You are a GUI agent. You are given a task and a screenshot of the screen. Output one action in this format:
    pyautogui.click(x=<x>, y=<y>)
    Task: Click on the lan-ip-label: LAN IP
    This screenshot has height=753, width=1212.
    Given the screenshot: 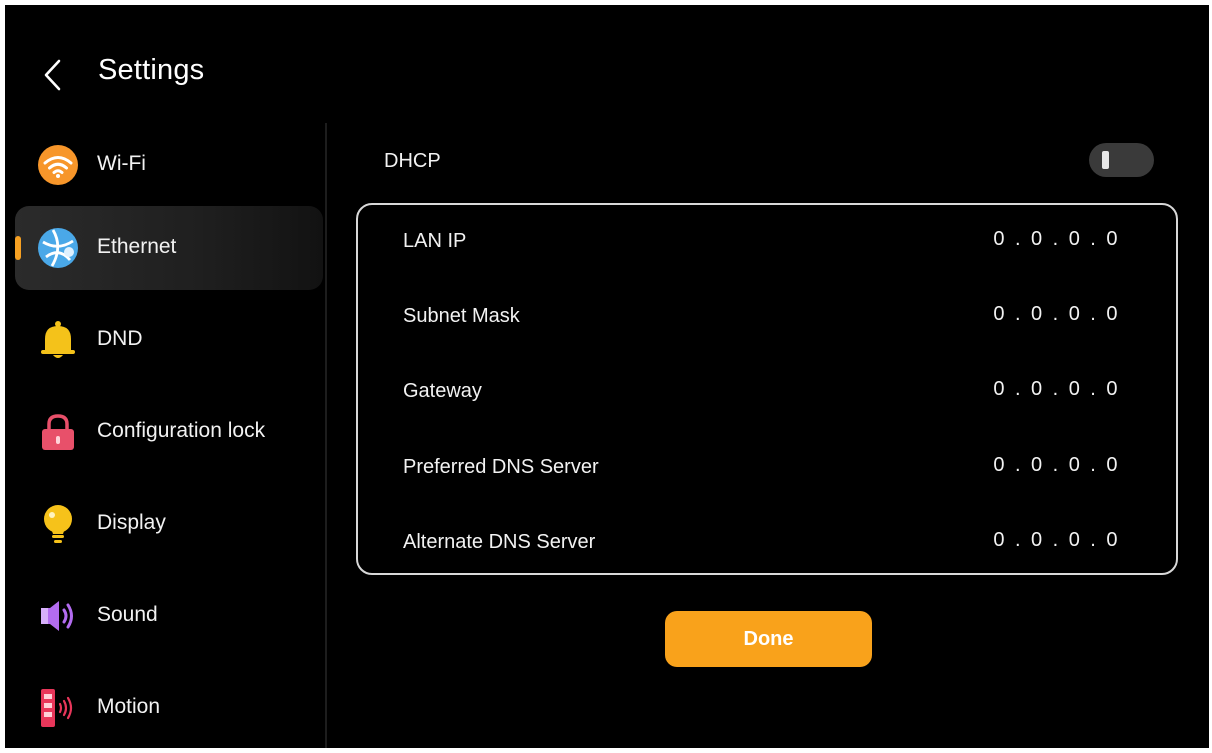 What is the action you would take?
    pyautogui.click(x=435, y=241)
    